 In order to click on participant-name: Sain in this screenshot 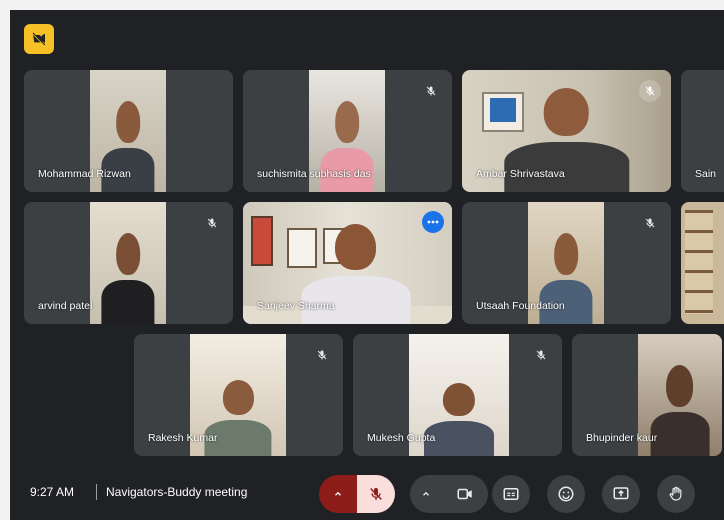, I will do `click(706, 174)`.